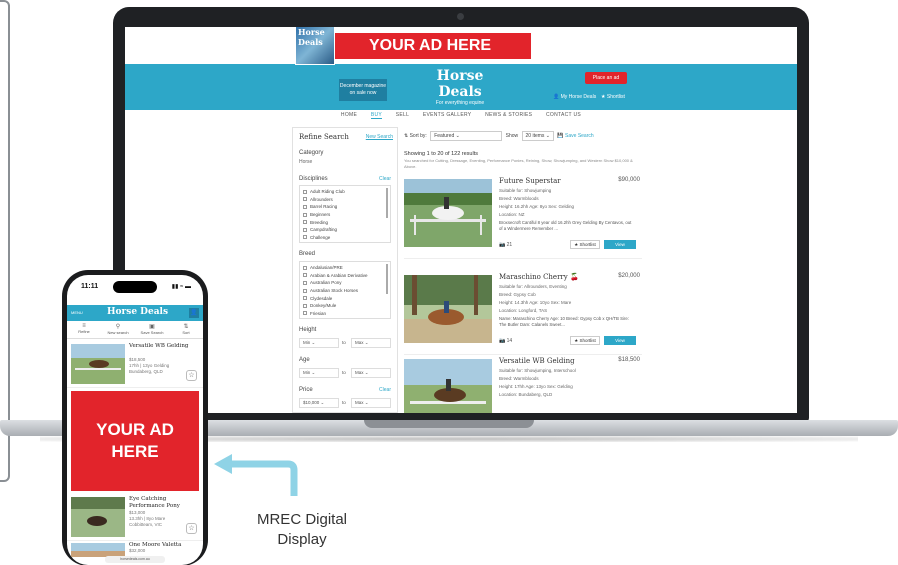  I want to click on save-search-link: 💾 Save Search, so click(575, 136).